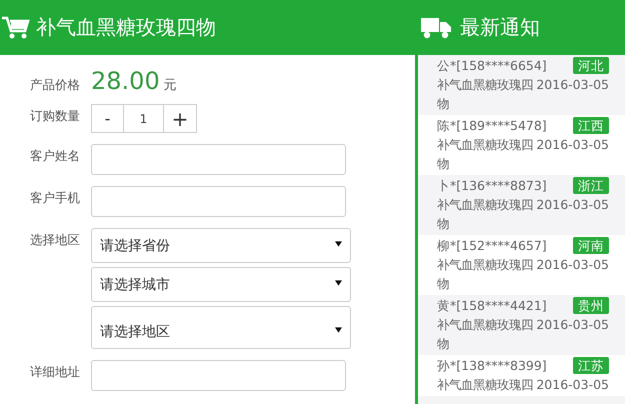 Image resolution: width=625 pixels, height=404 pixels. I want to click on price-value: 28.00, so click(125, 81).